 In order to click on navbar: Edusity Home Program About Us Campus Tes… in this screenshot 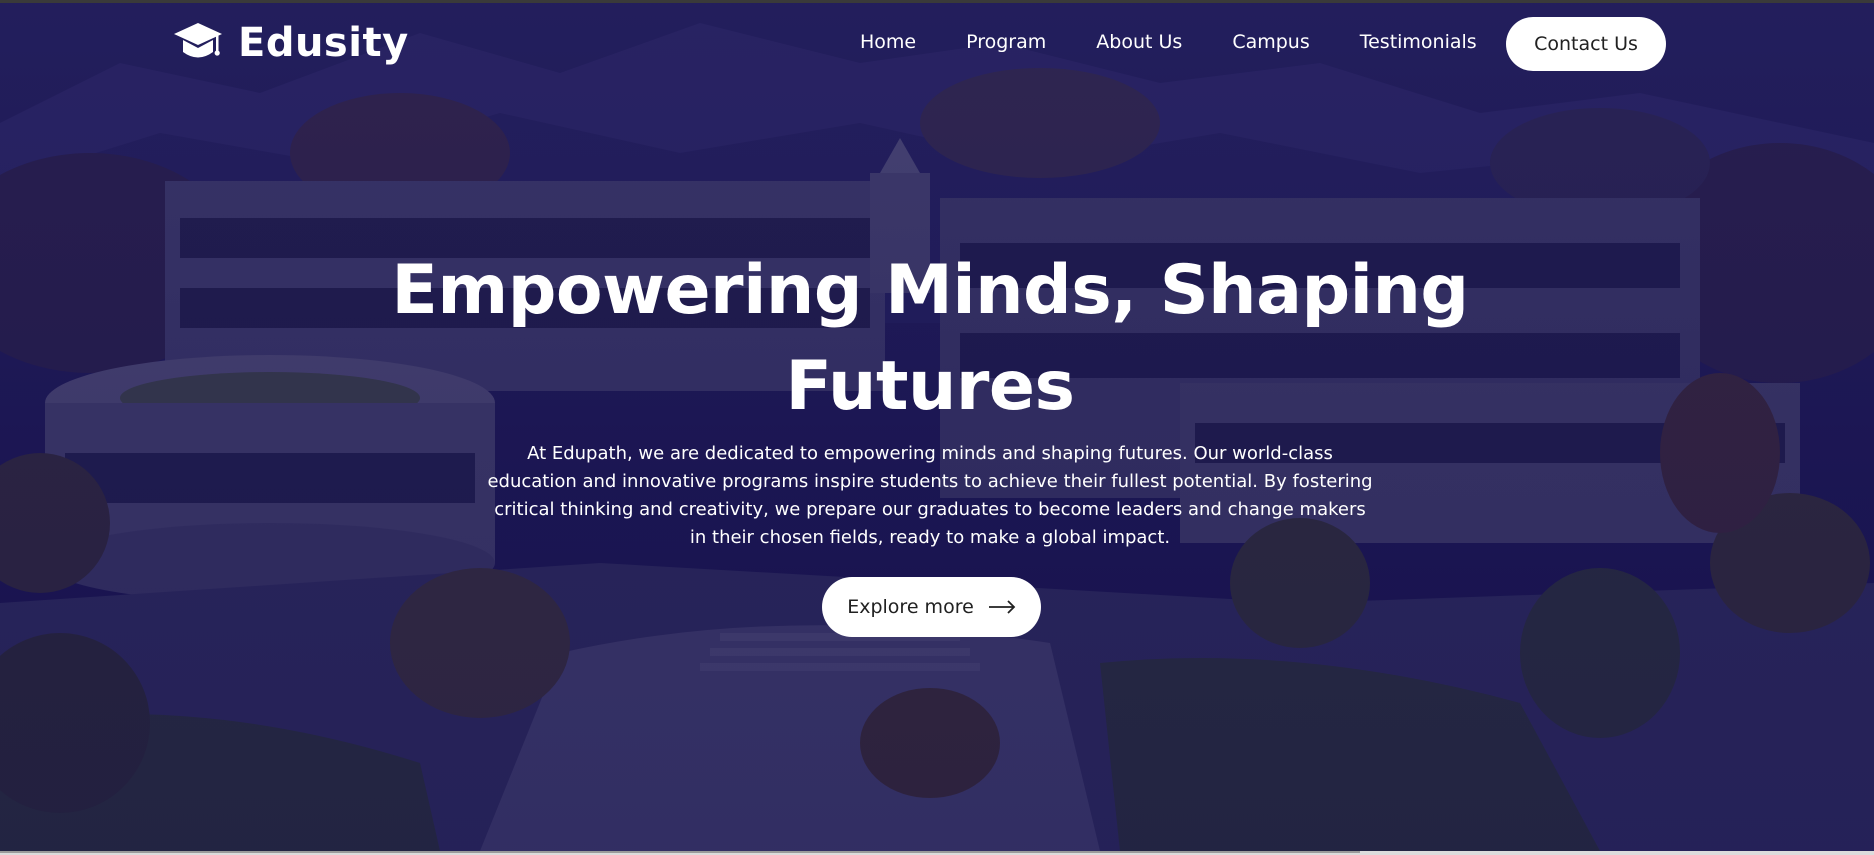, I will do `click(937, 43)`.